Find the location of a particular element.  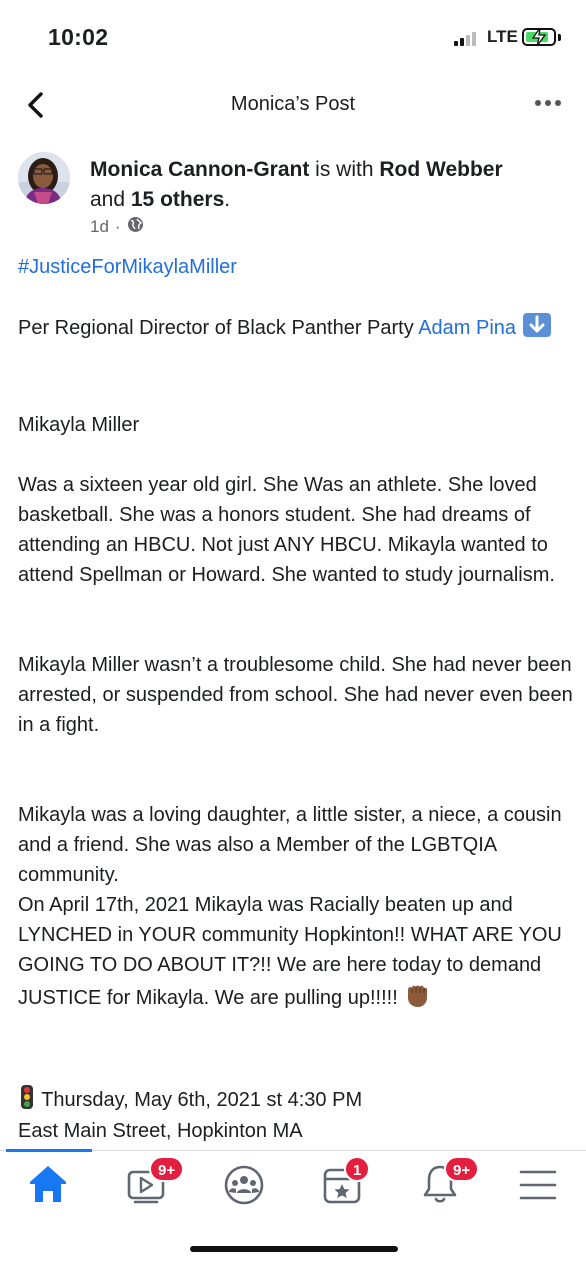

timestamp: 1d is located at coordinates (99, 227).